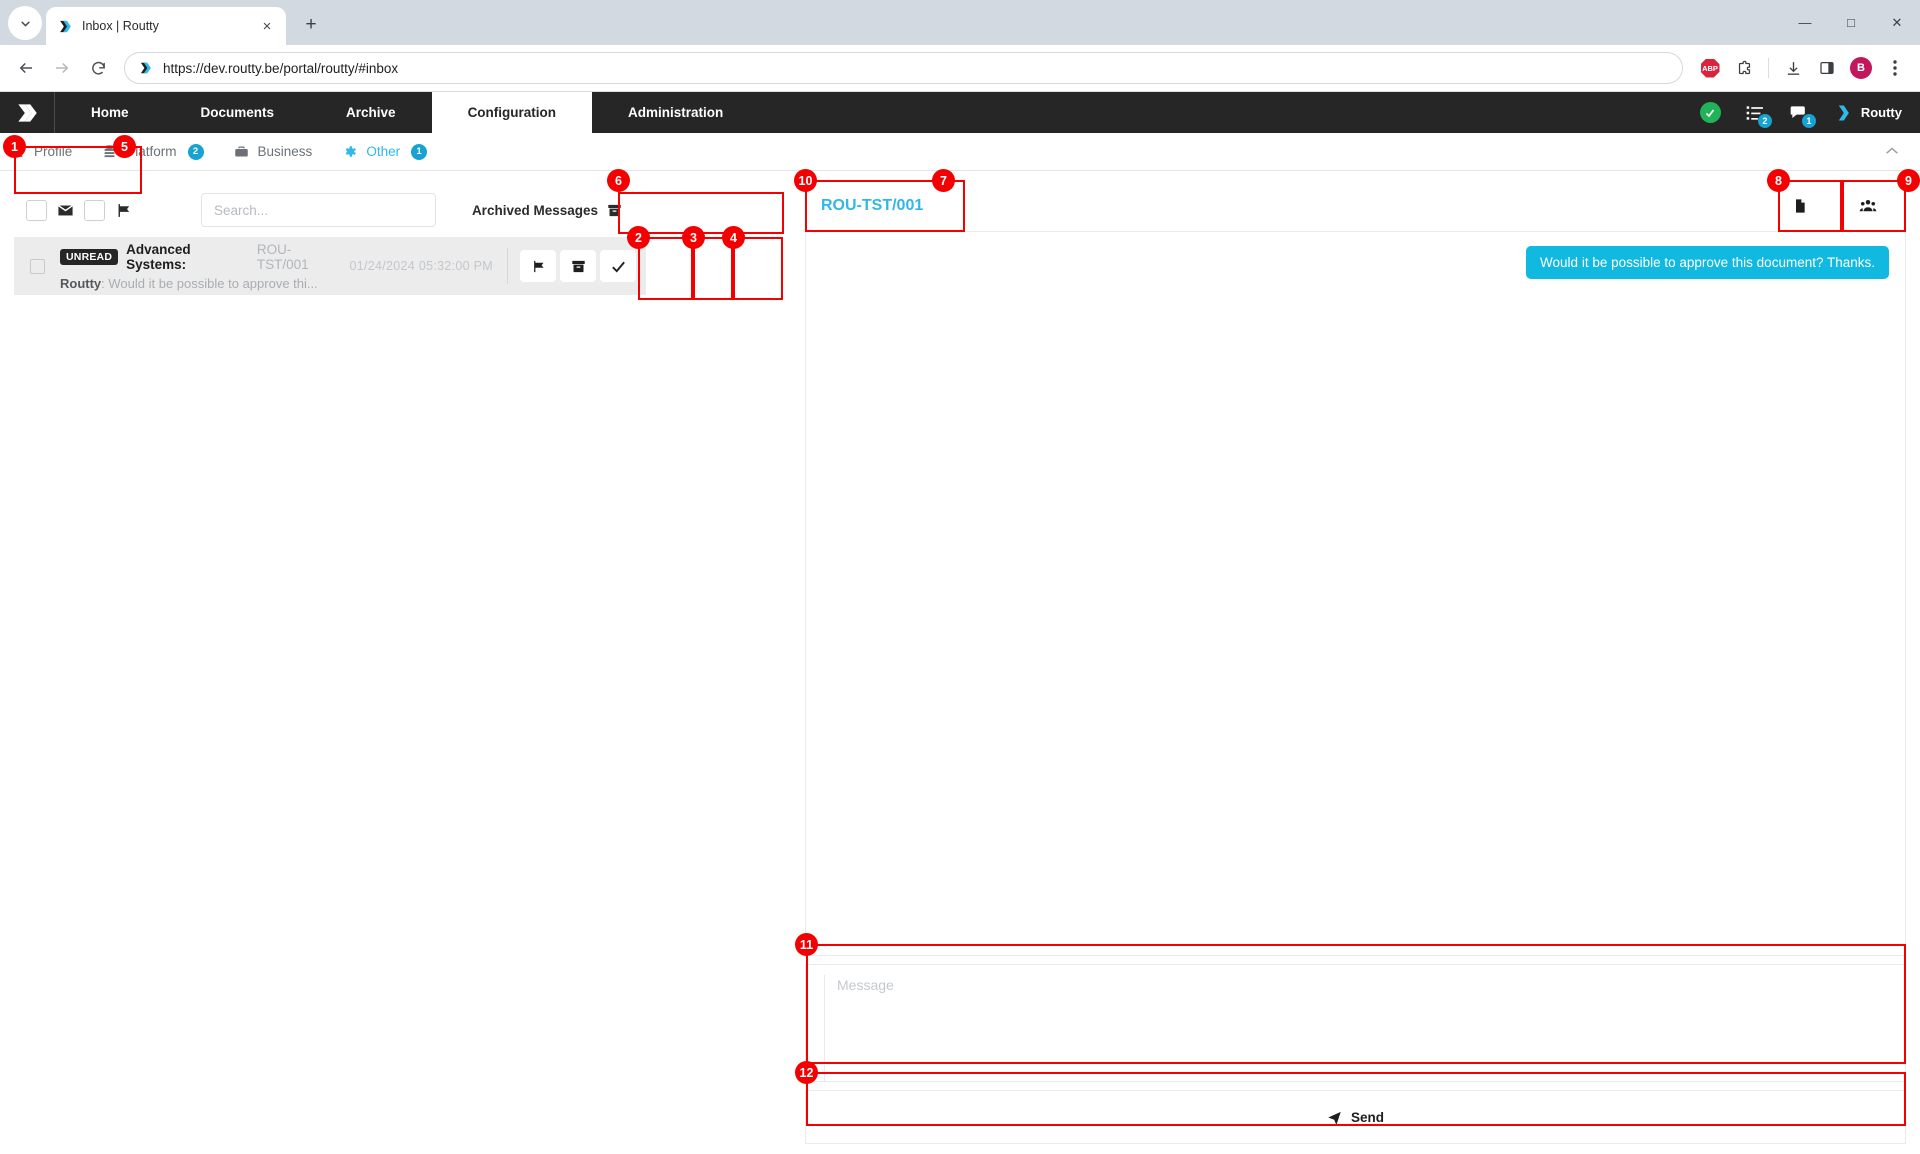 The height and width of the screenshot is (1154, 1920). I want to click on browser-tab-title: Inbox | Routty, so click(120, 26).